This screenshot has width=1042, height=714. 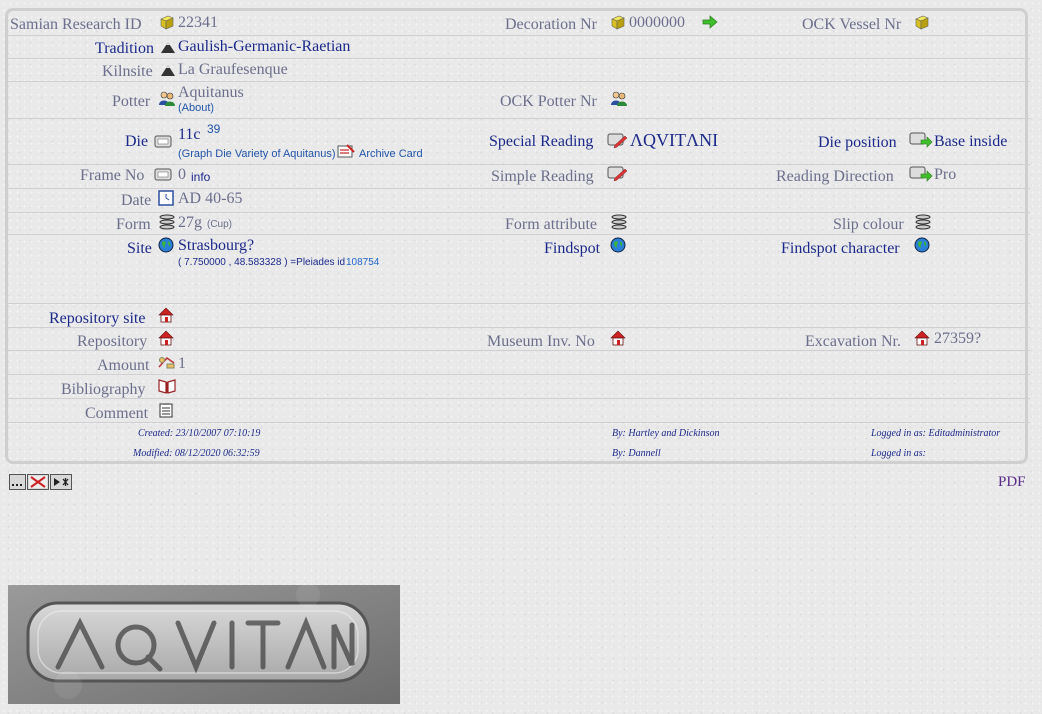 What do you see at coordinates (133, 224) in the screenshot?
I see `form-label: Form` at bounding box center [133, 224].